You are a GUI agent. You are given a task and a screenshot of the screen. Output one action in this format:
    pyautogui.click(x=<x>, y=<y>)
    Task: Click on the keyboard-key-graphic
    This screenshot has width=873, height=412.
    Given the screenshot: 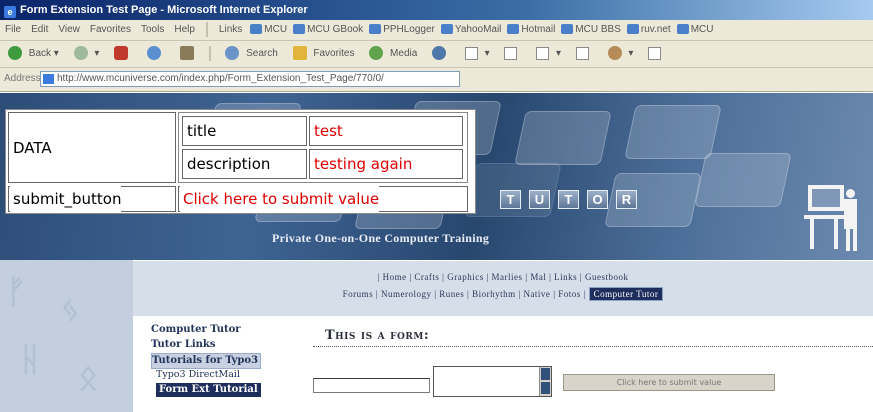 What is the action you would take?
    pyautogui.click(x=563, y=138)
    